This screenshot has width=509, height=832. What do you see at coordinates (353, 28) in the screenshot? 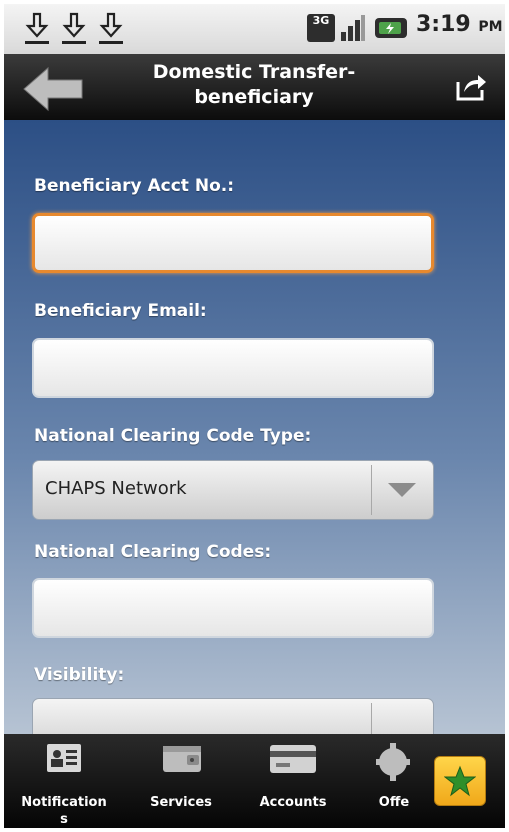
I see `signal-icon` at bounding box center [353, 28].